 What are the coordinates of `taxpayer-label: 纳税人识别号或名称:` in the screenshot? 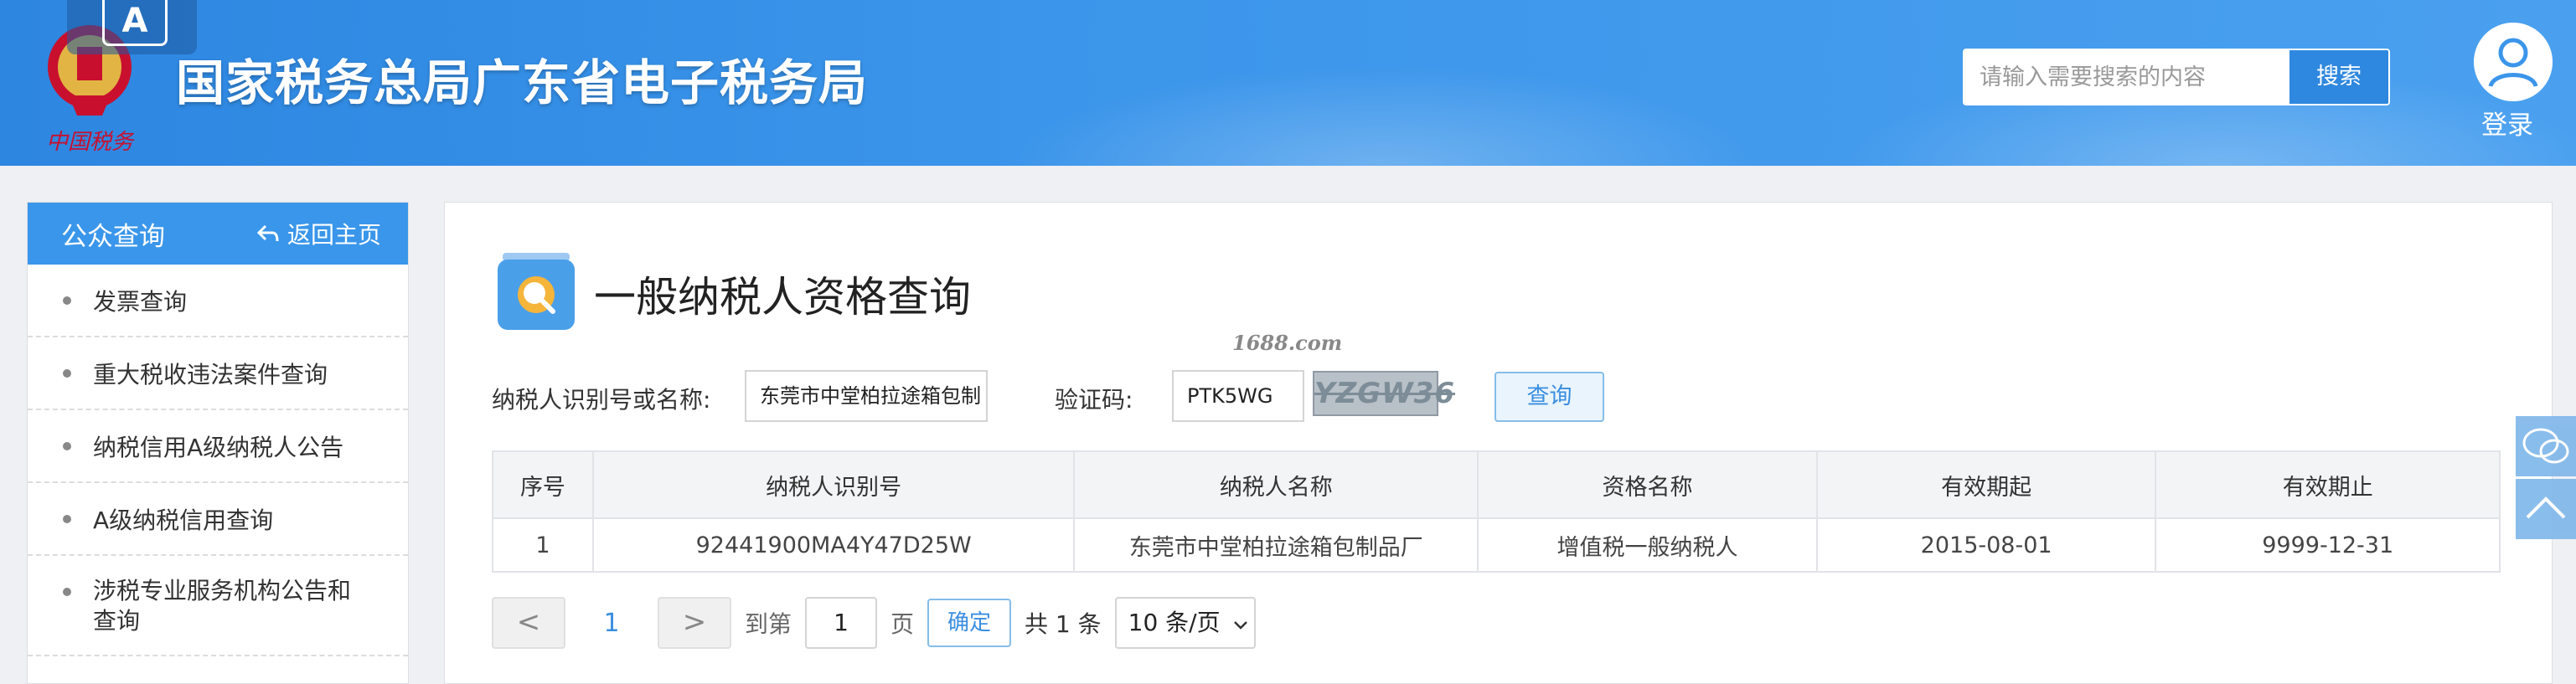 It's located at (601, 400).